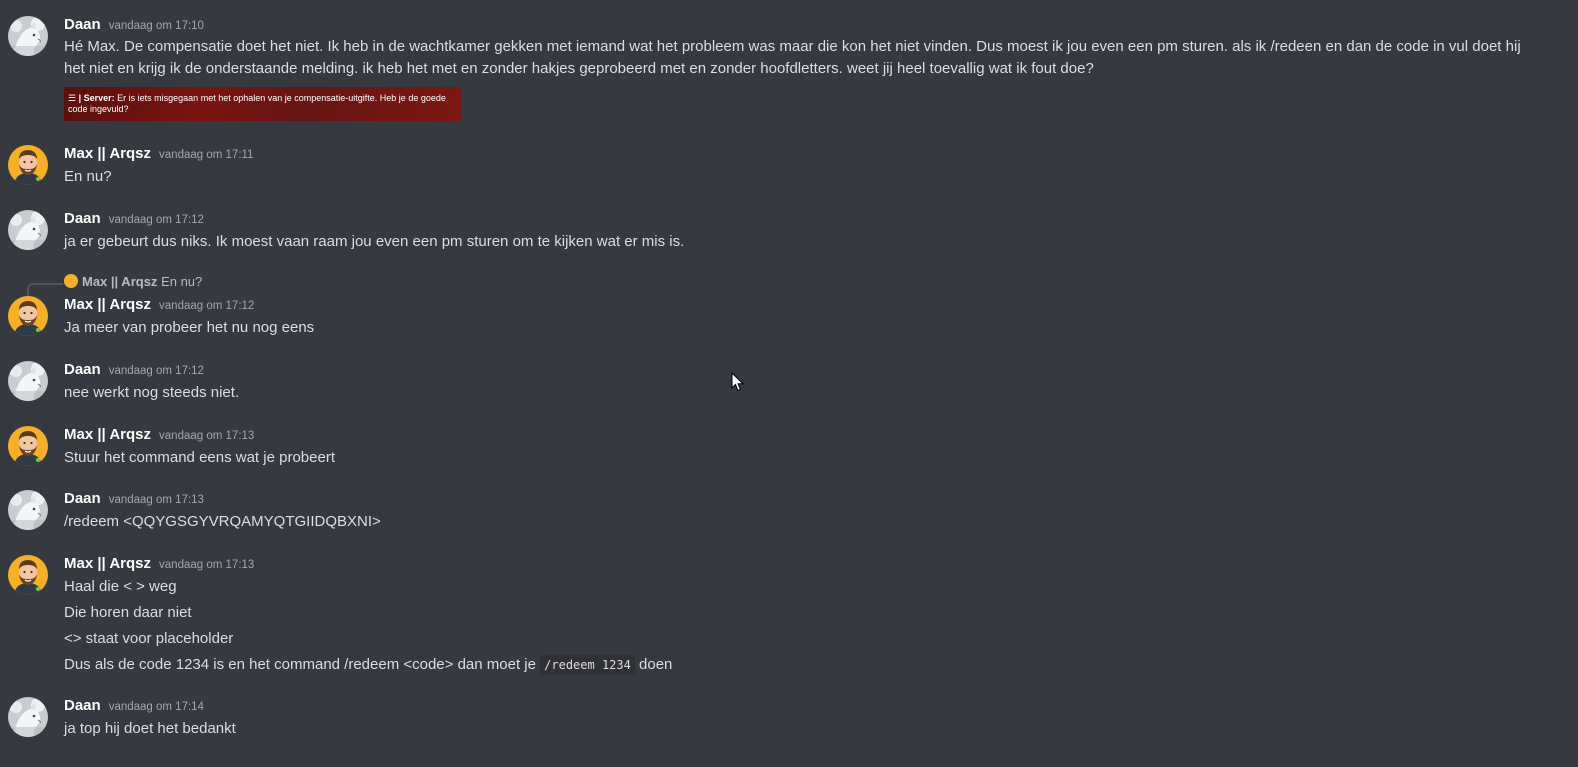 The height and width of the screenshot is (767, 1578). What do you see at coordinates (189, 327) in the screenshot?
I see `message-text: Ja meer van probeer het nu nog eens` at bounding box center [189, 327].